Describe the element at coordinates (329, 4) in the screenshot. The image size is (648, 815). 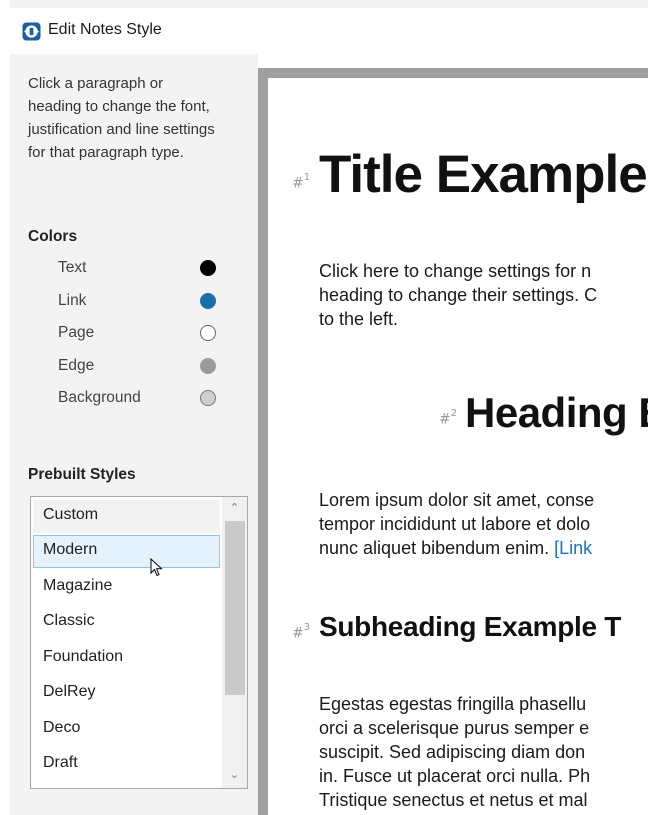
I see `window-top-strip` at that location.